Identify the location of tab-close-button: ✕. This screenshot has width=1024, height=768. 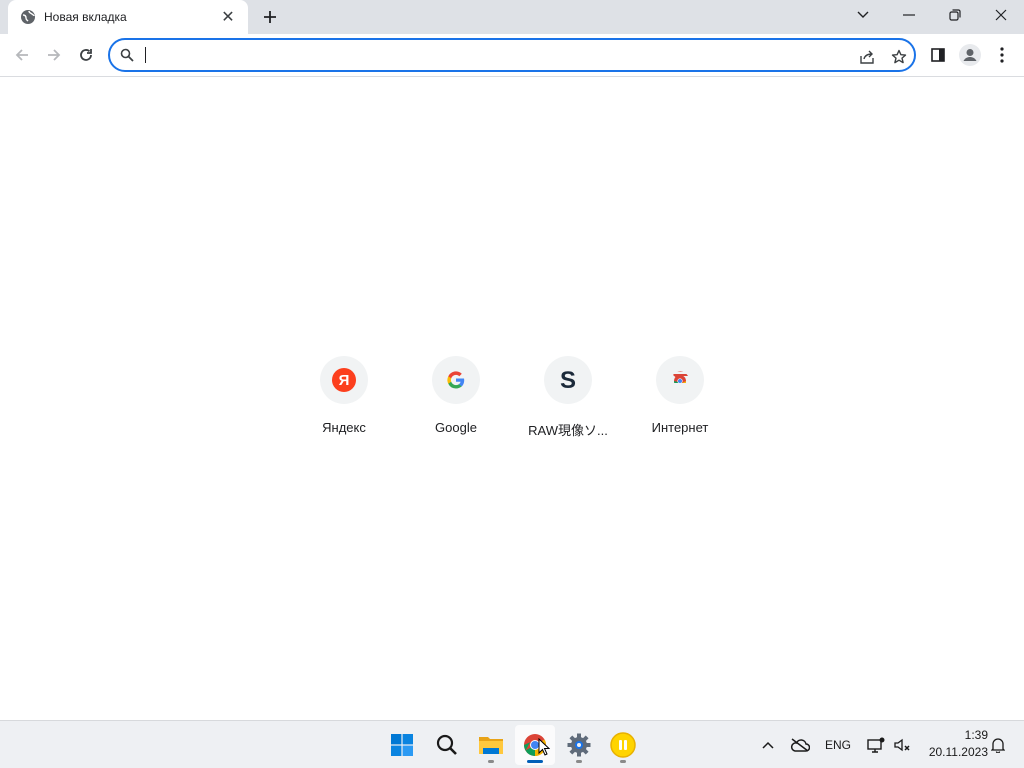
(228, 17).